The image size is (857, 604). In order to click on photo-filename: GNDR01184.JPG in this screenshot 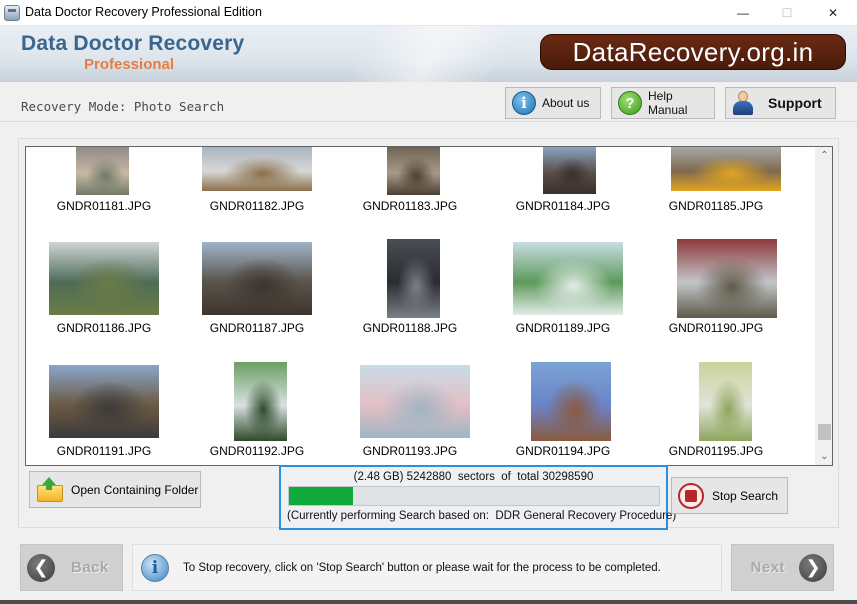, I will do `click(563, 206)`.